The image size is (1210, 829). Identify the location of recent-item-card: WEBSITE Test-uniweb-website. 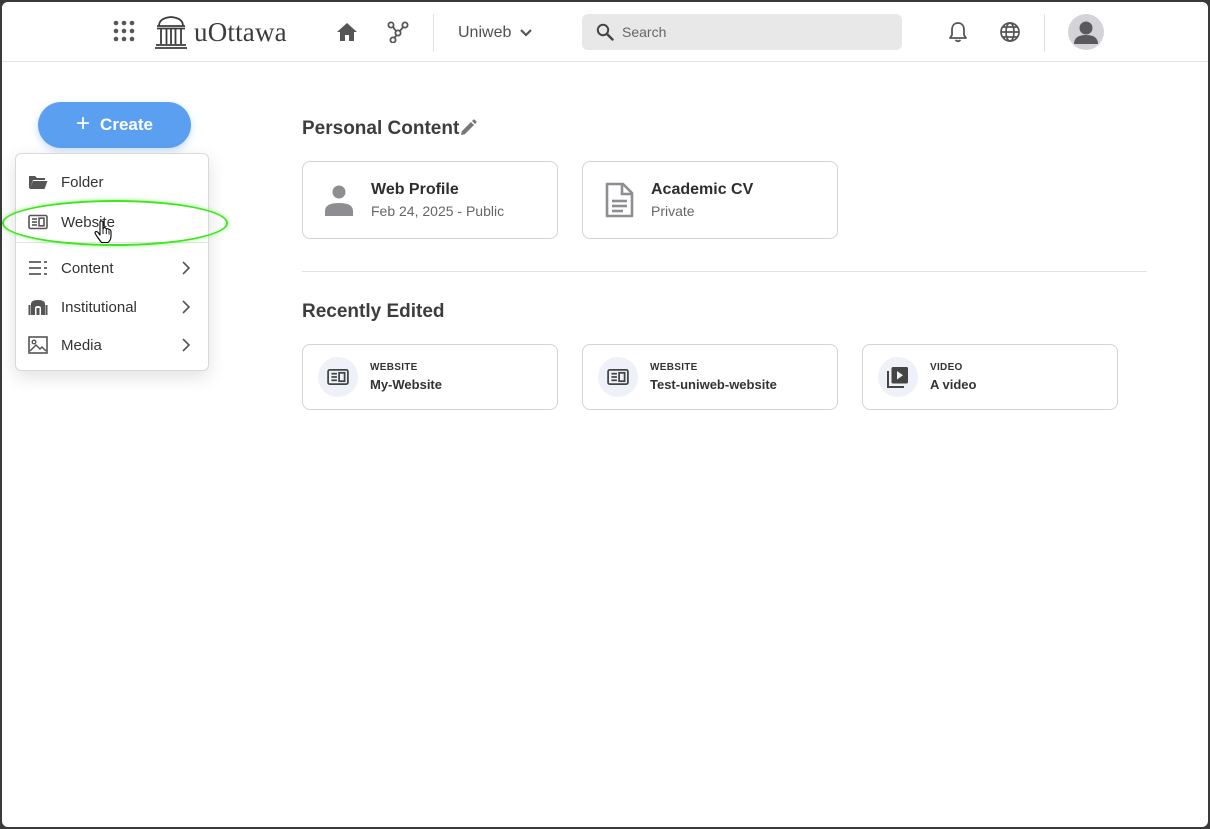
(710, 377).